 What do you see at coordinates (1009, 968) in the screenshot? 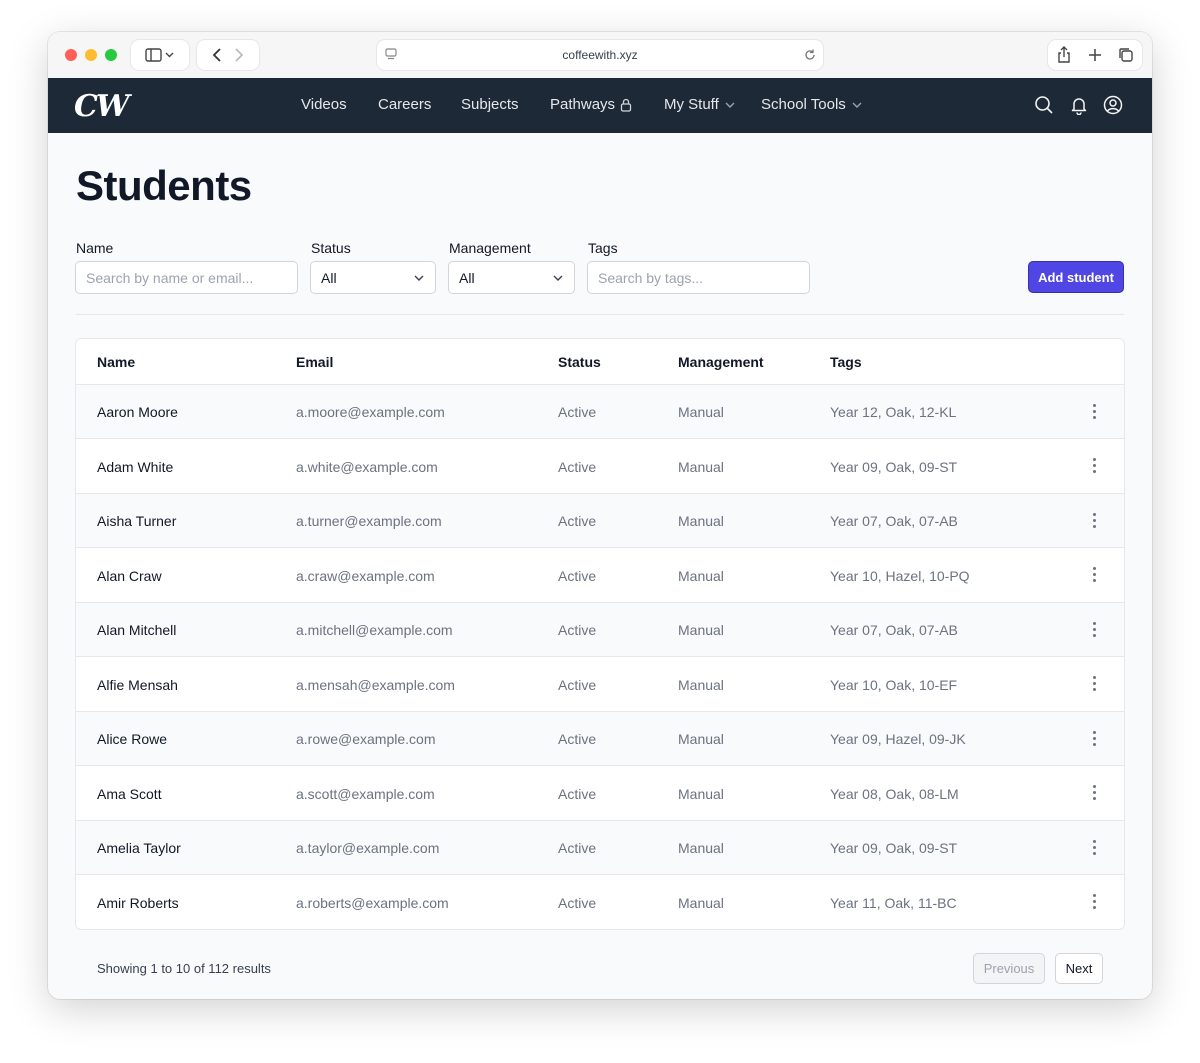
I see `previous-page-button: Previous` at bounding box center [1009, 968].